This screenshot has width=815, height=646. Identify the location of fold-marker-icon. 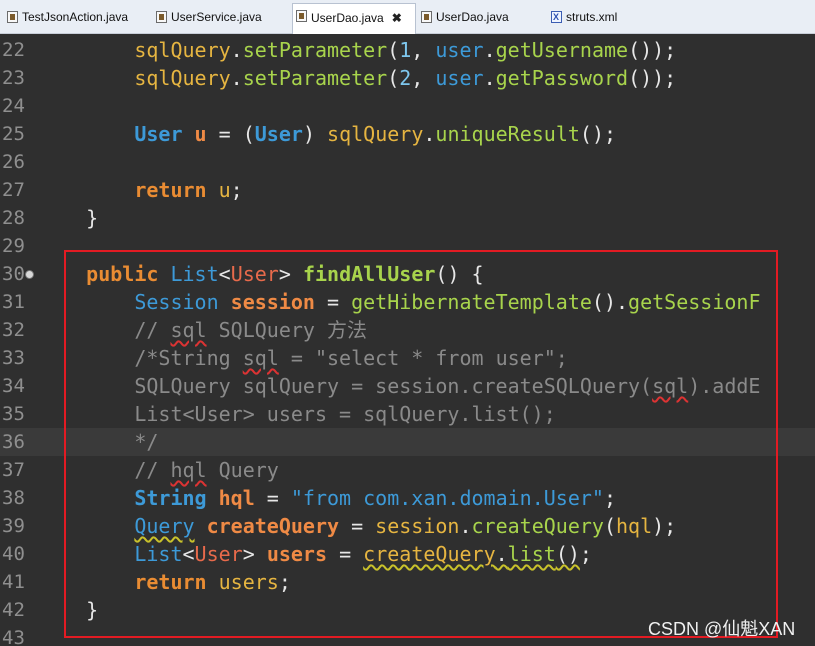
(29, 274).